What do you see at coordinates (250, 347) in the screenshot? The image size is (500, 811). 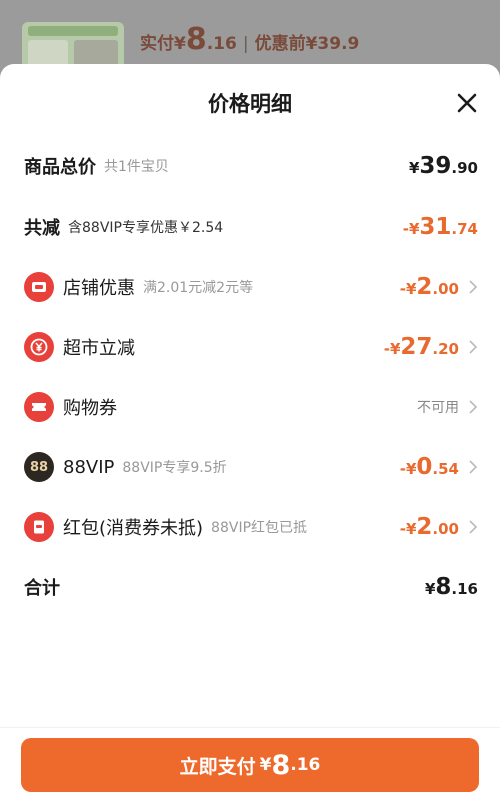 I see `row-market-discount: 超市立减 -¥27.20` at bounding box center [250, 347].